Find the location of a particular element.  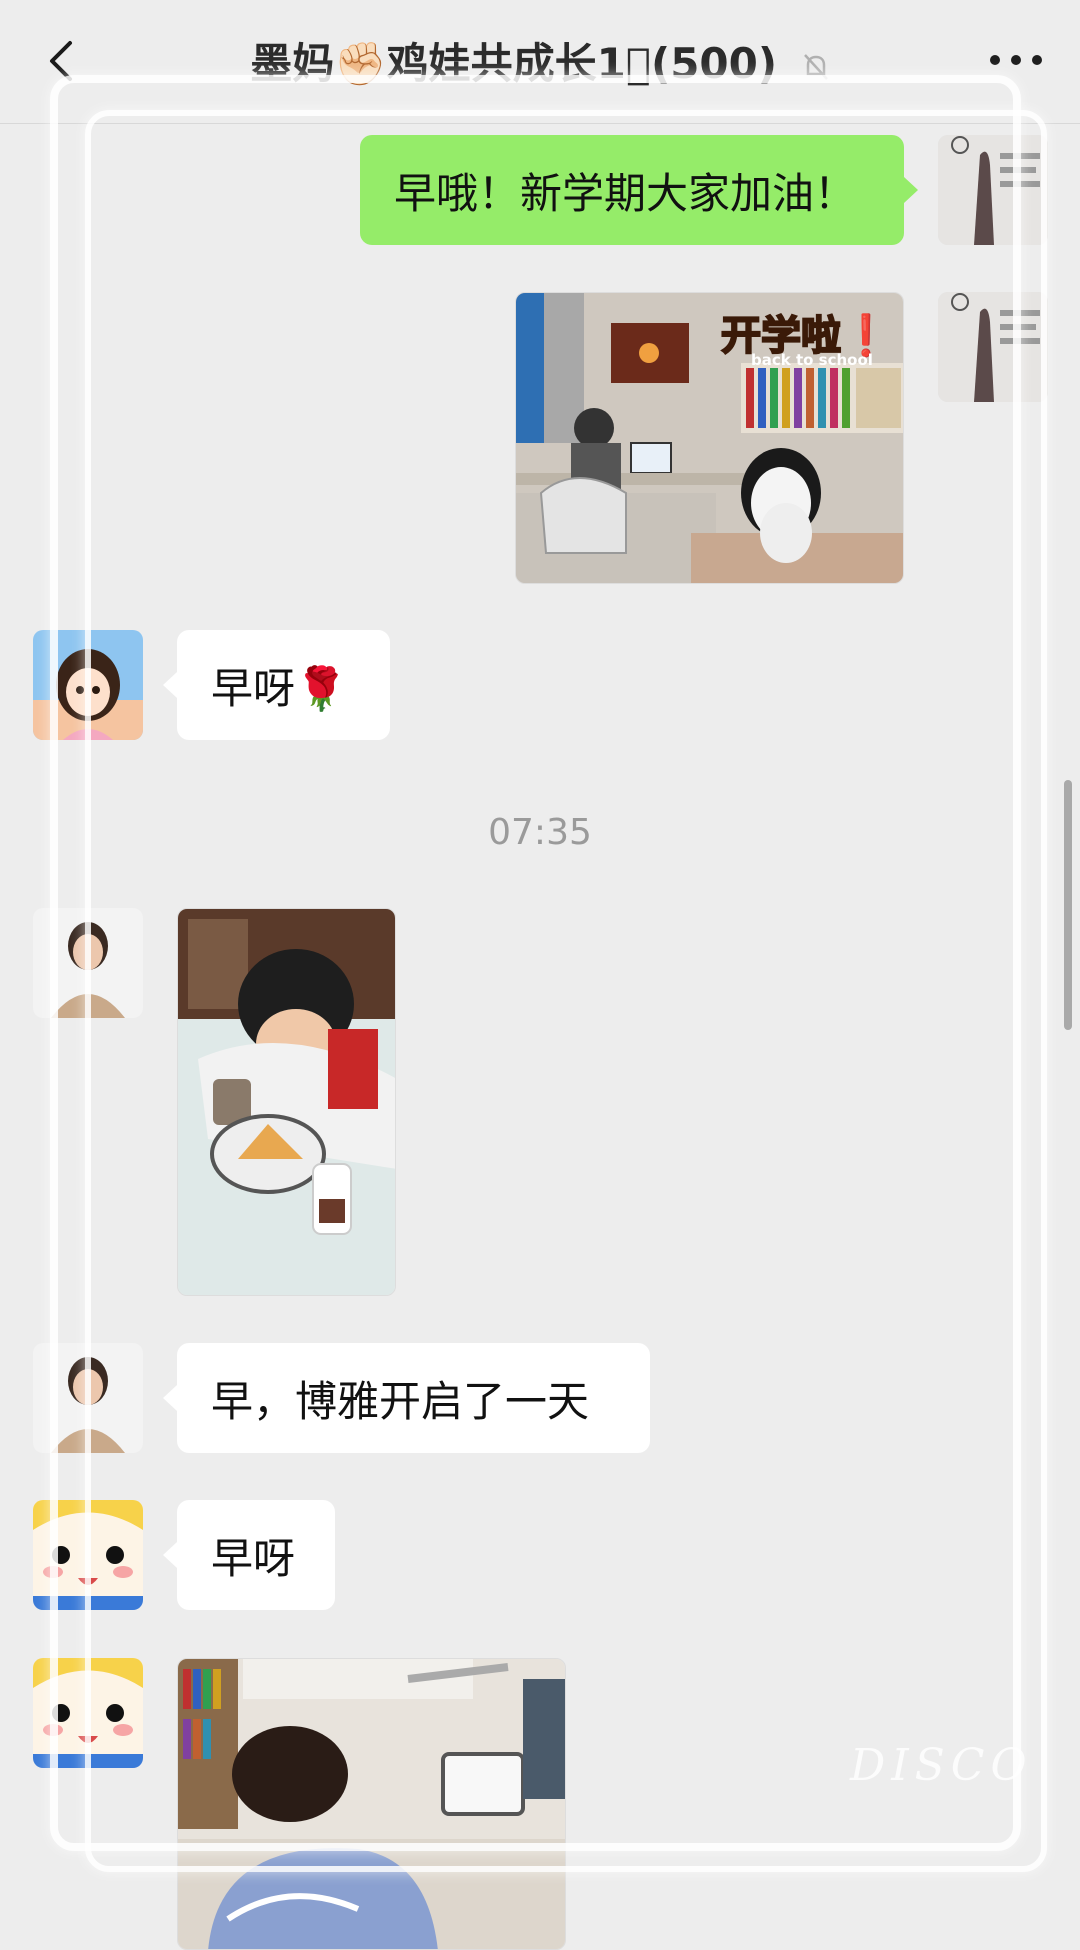

message-timestamp: 07:35 is located at coordinates (540, 832).